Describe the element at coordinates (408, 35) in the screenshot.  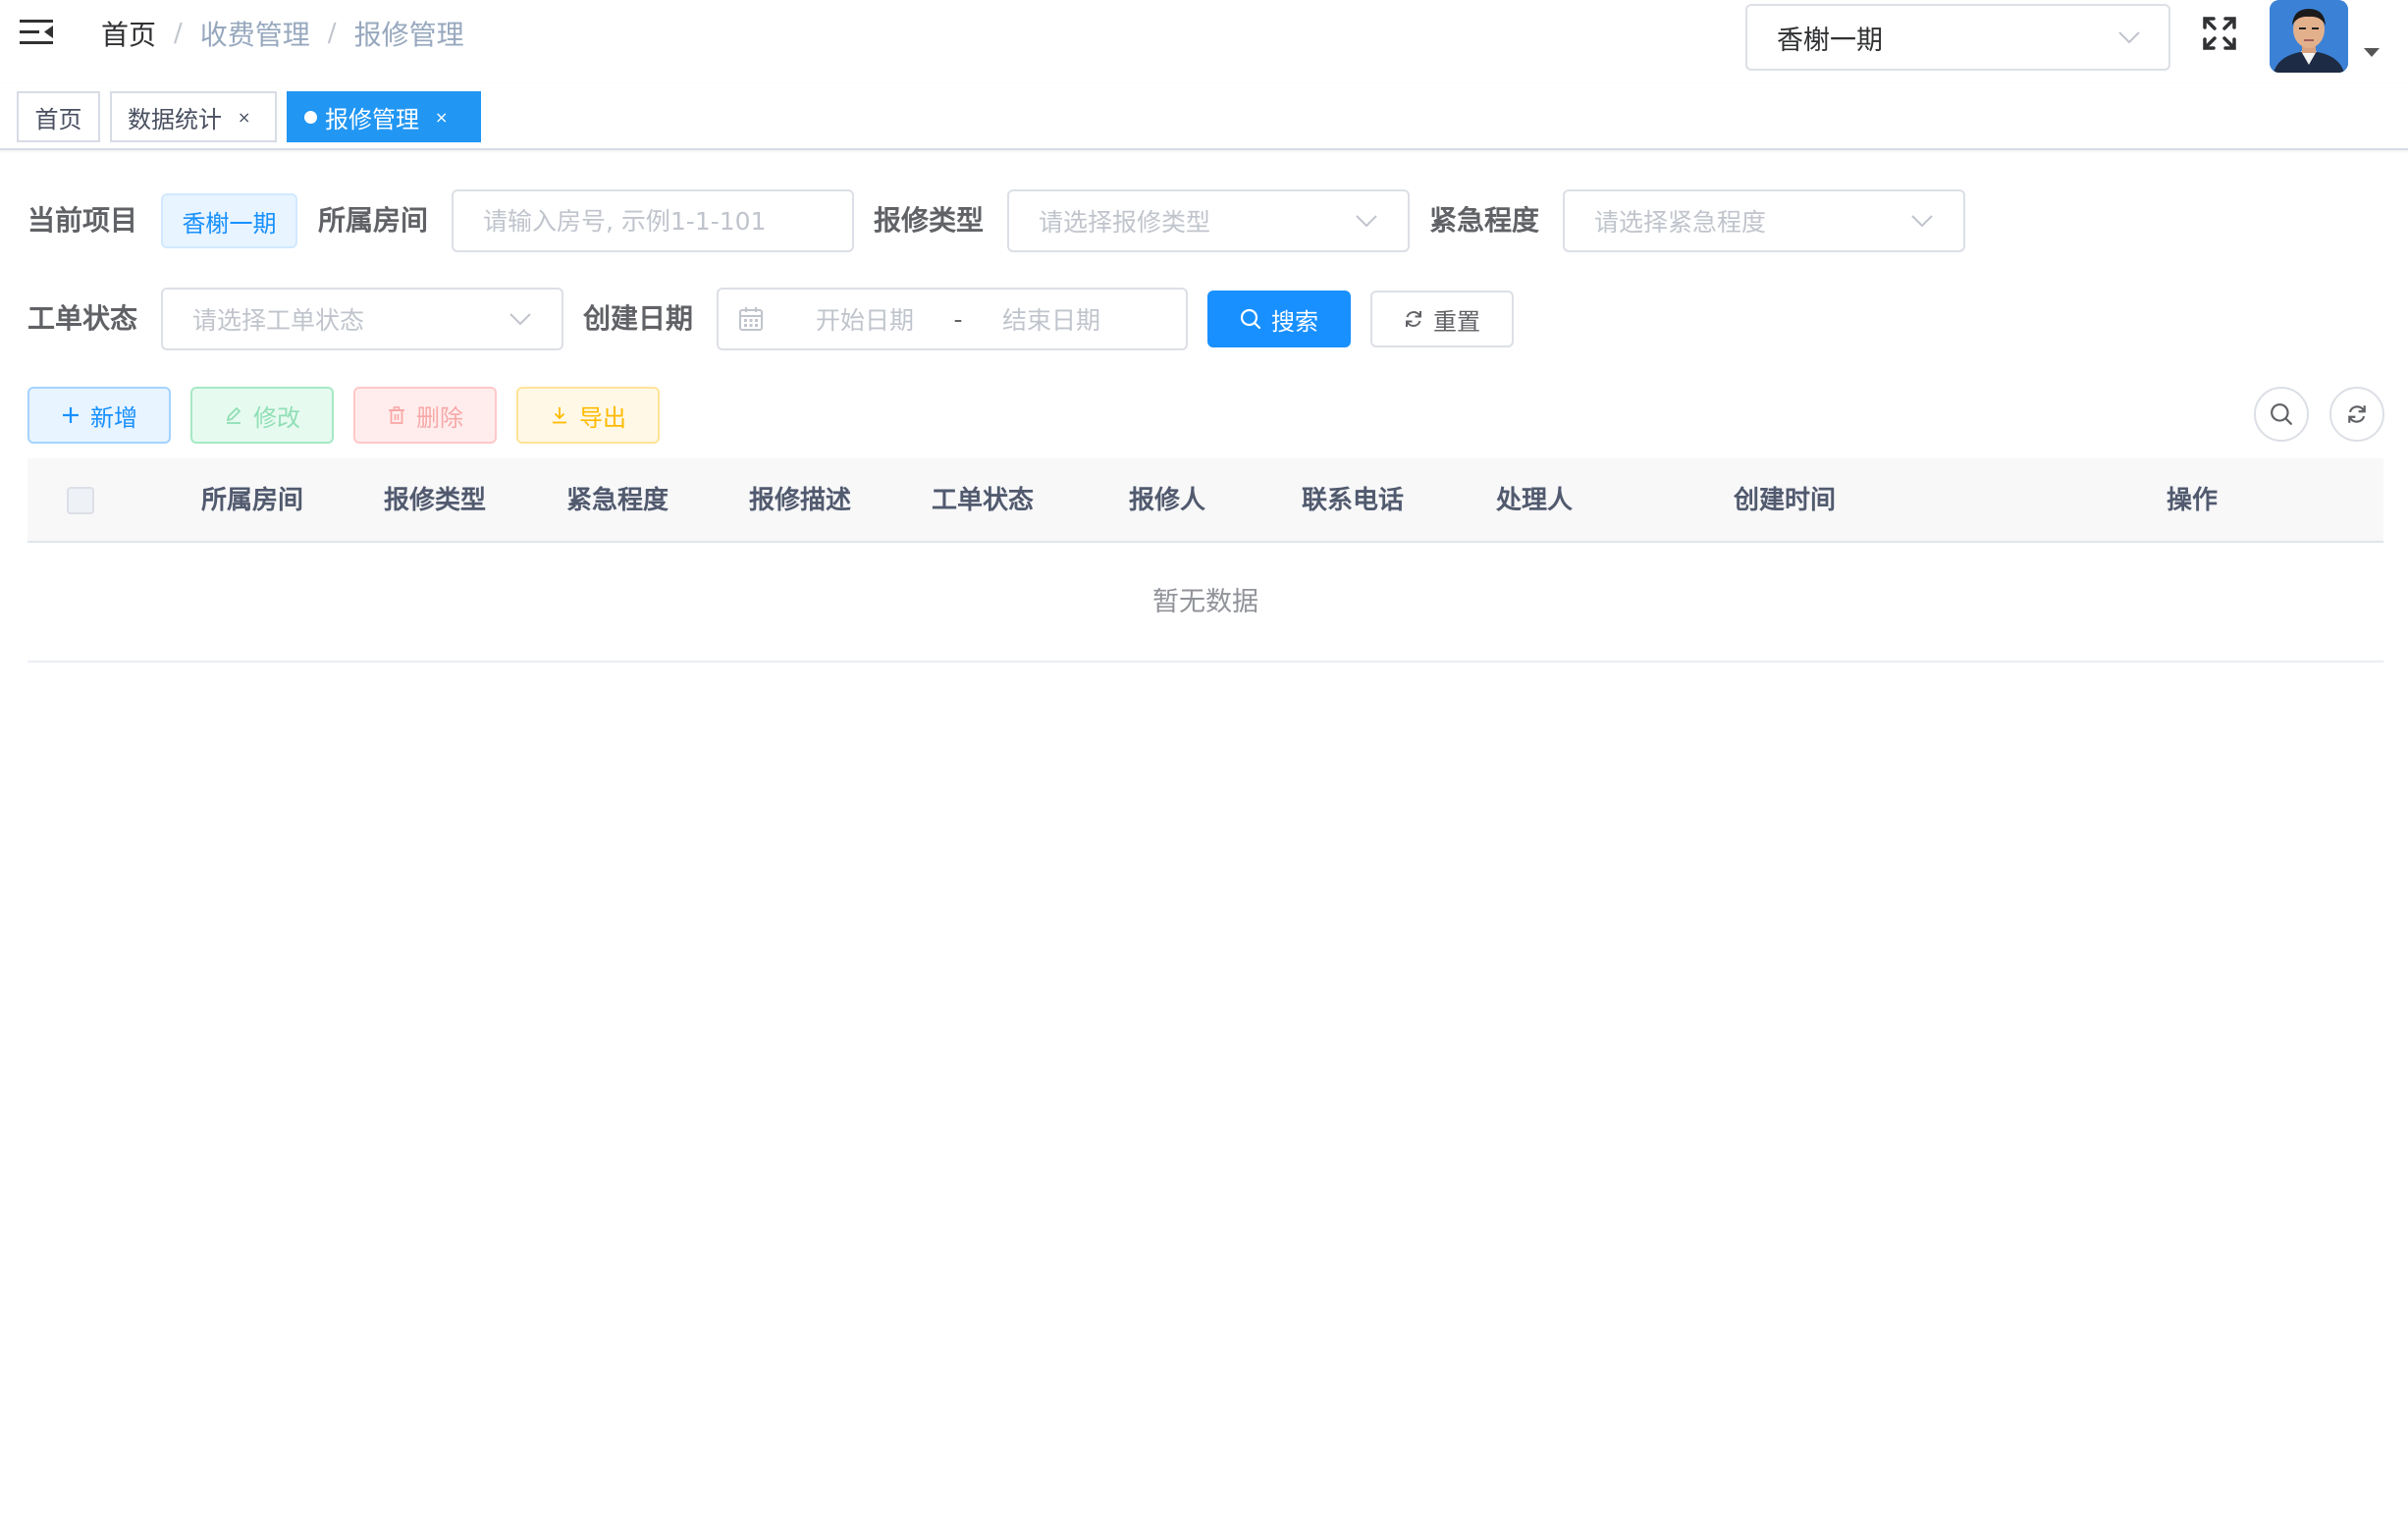
I see `breadcrumb-item-repair: 报修管理` at that location.